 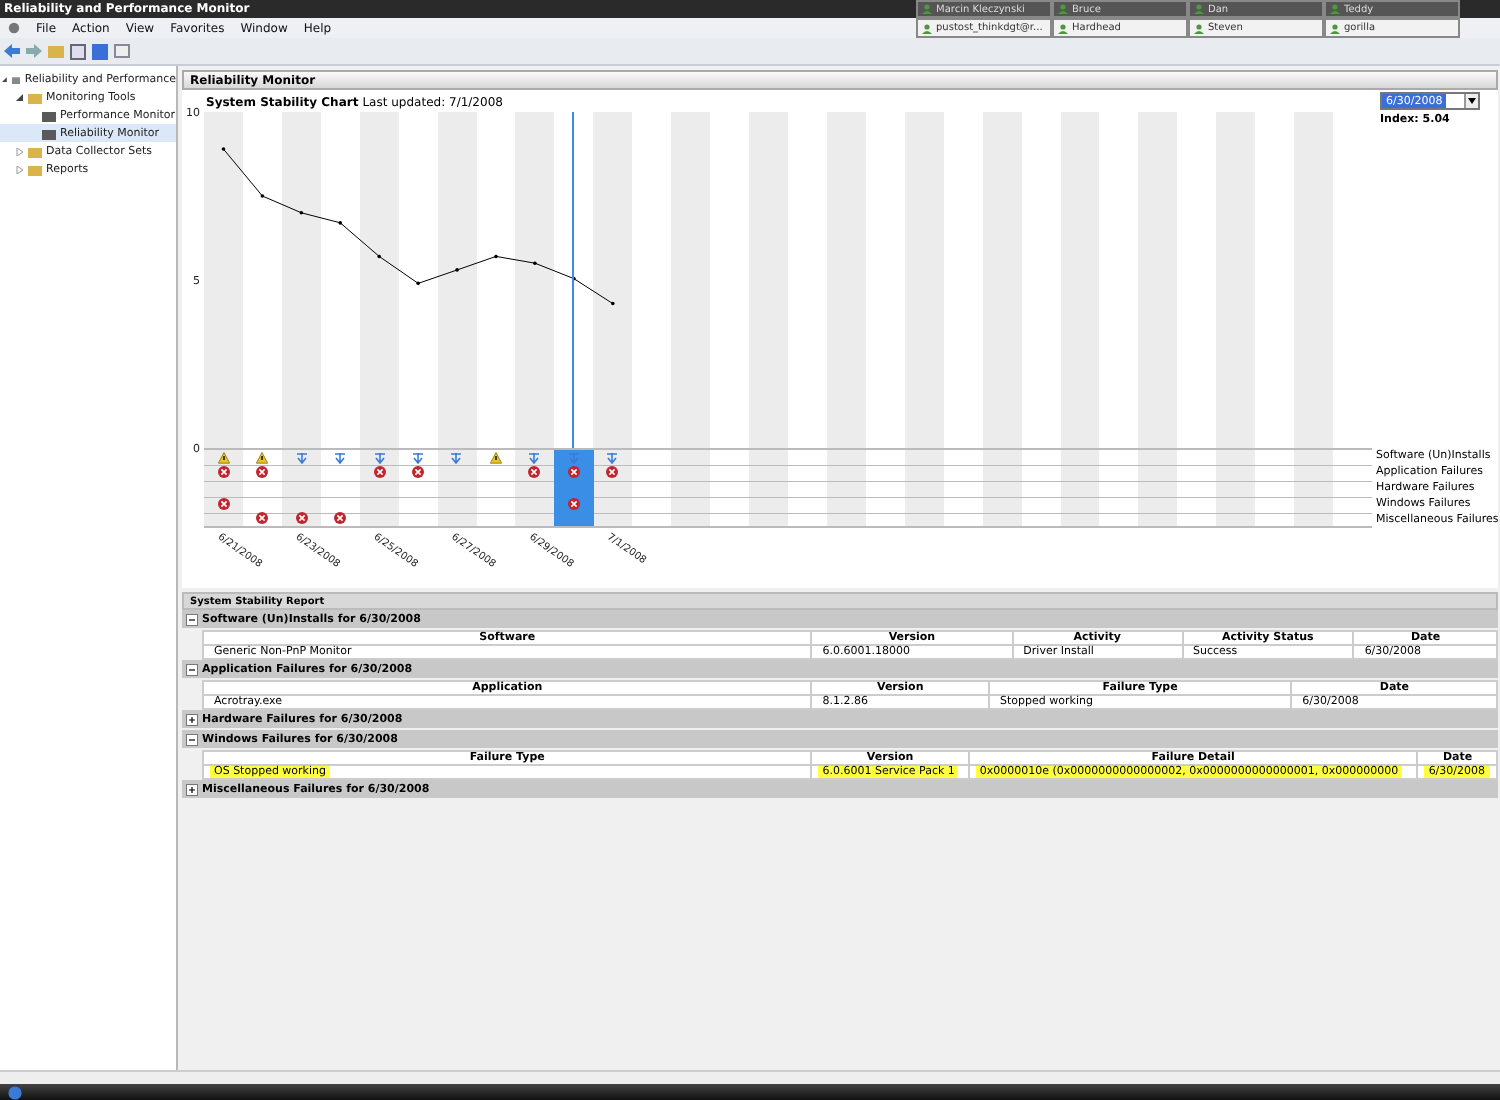 What do you see at coordinates (12, 51) in the screenshot?
I see `back-arrow-icon` at bounding box center [12, 51].